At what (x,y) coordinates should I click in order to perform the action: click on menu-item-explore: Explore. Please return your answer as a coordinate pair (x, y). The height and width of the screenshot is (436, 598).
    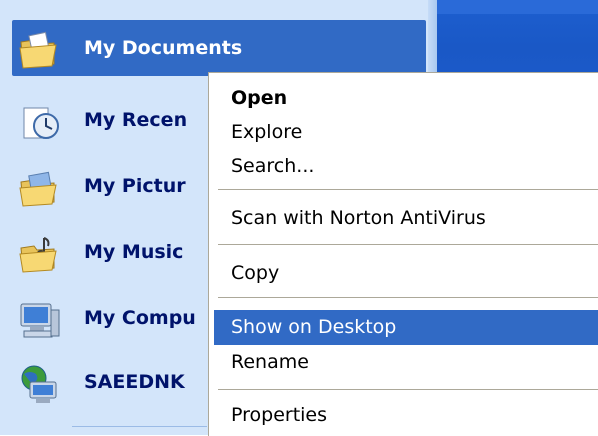
    Looking at the image, I should click on (266, 132).